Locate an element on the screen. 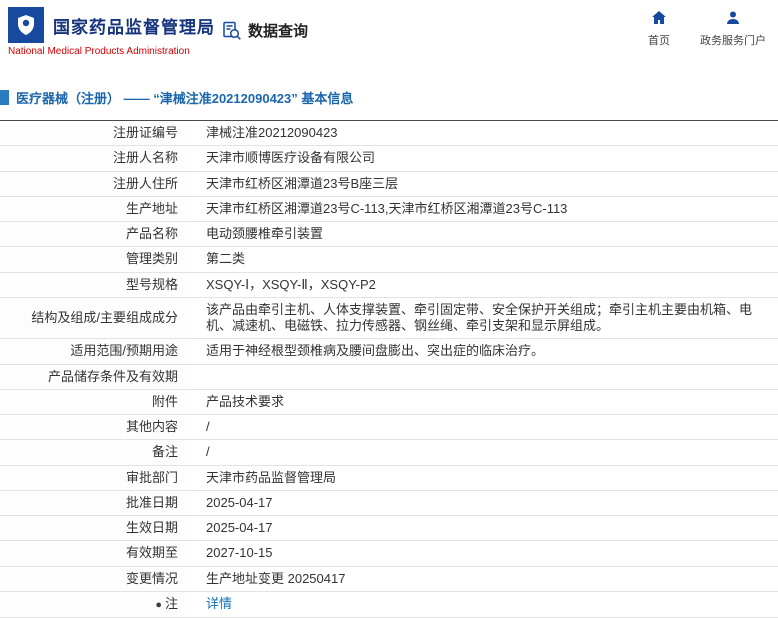  portal-label: 政务服务门户 is located at coordinates (733, 41).